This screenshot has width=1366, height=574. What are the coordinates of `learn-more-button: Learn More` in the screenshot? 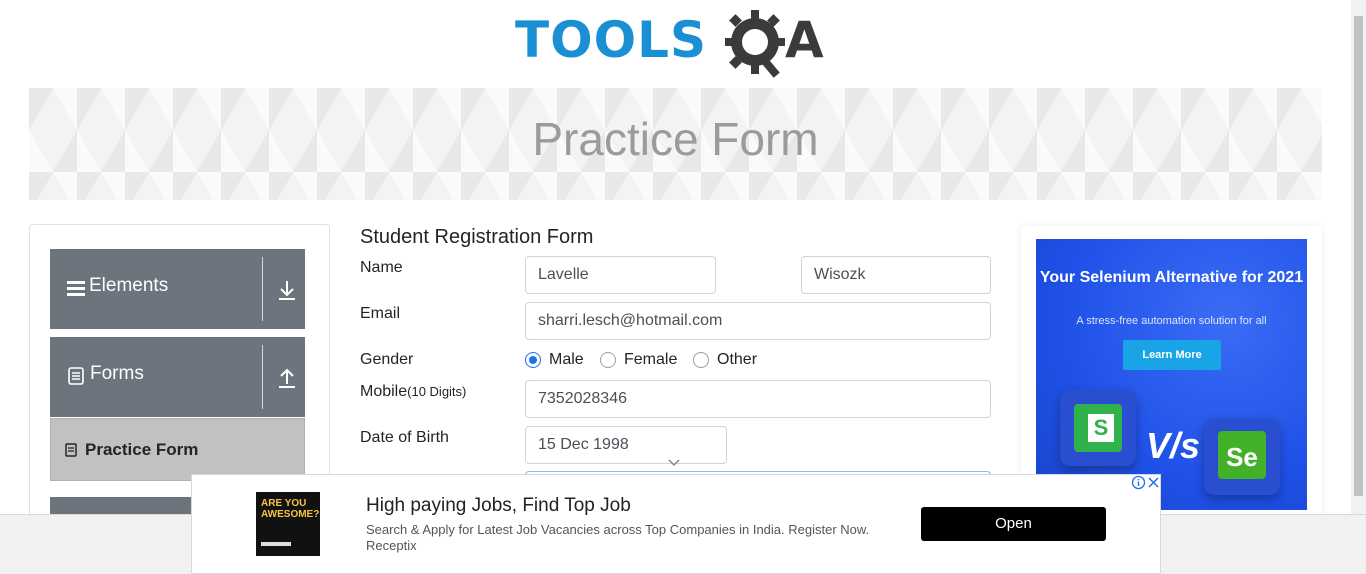 It's located at (1172, 355).